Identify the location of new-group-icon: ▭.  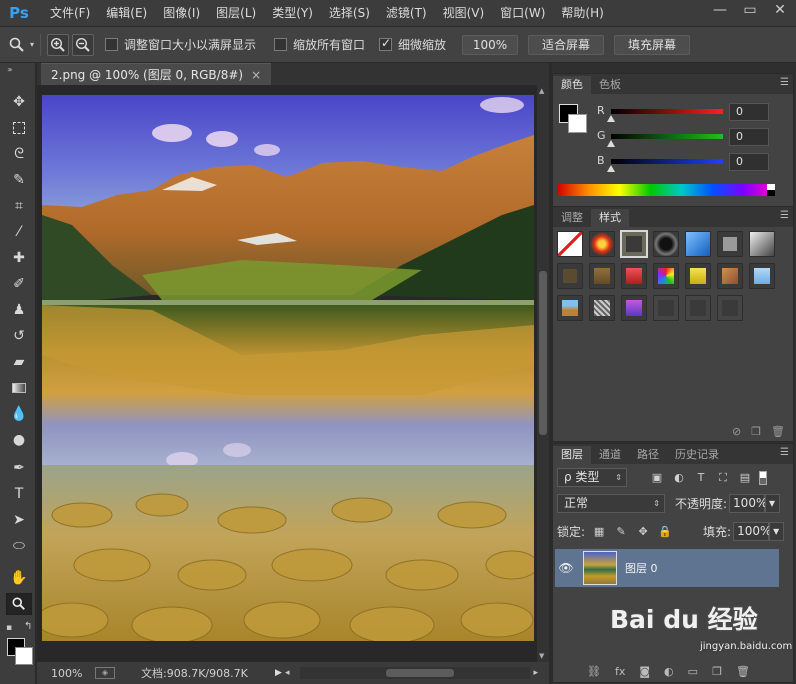
(693, 671).